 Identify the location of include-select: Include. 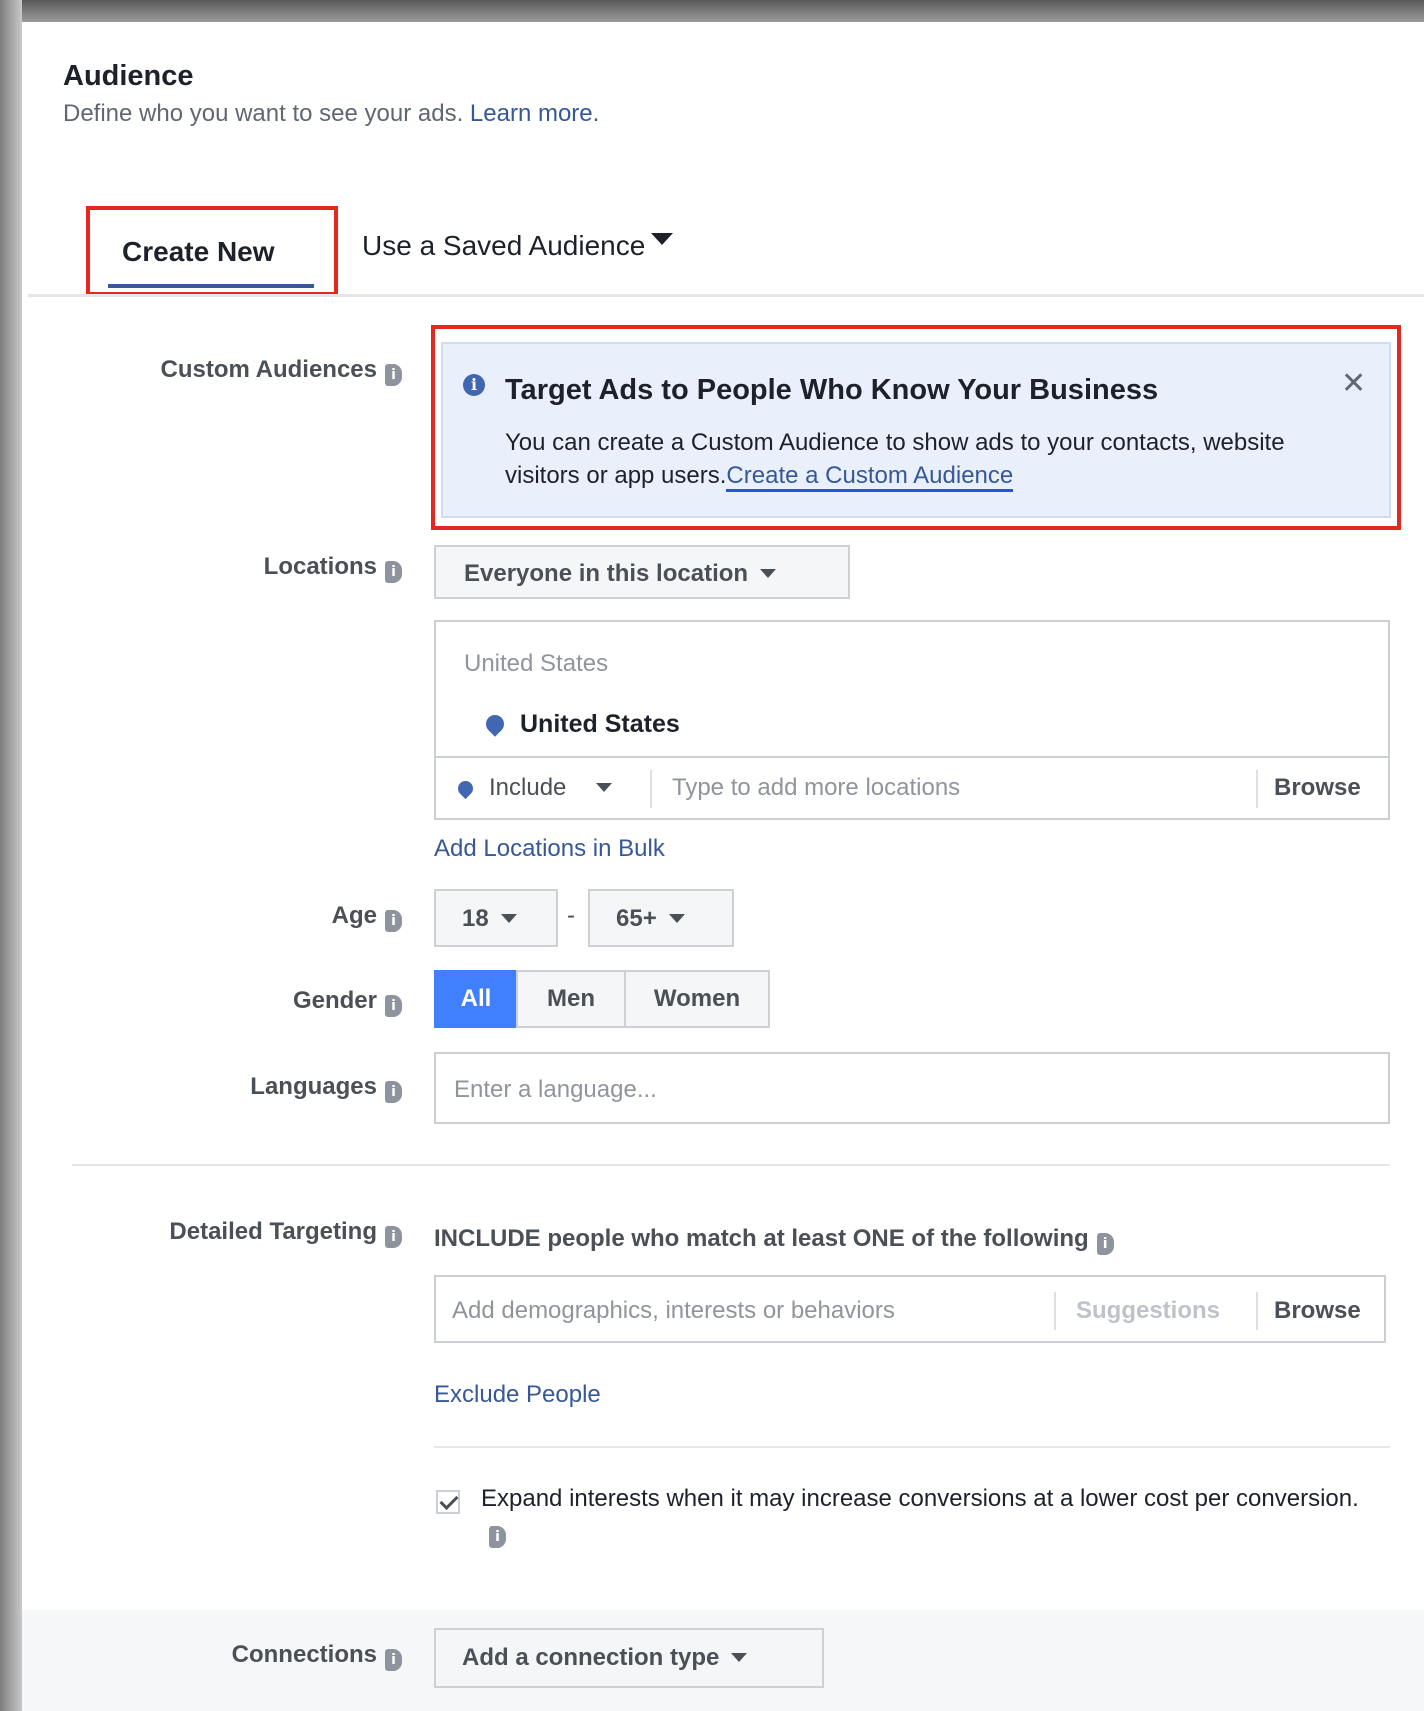
(533, 788).